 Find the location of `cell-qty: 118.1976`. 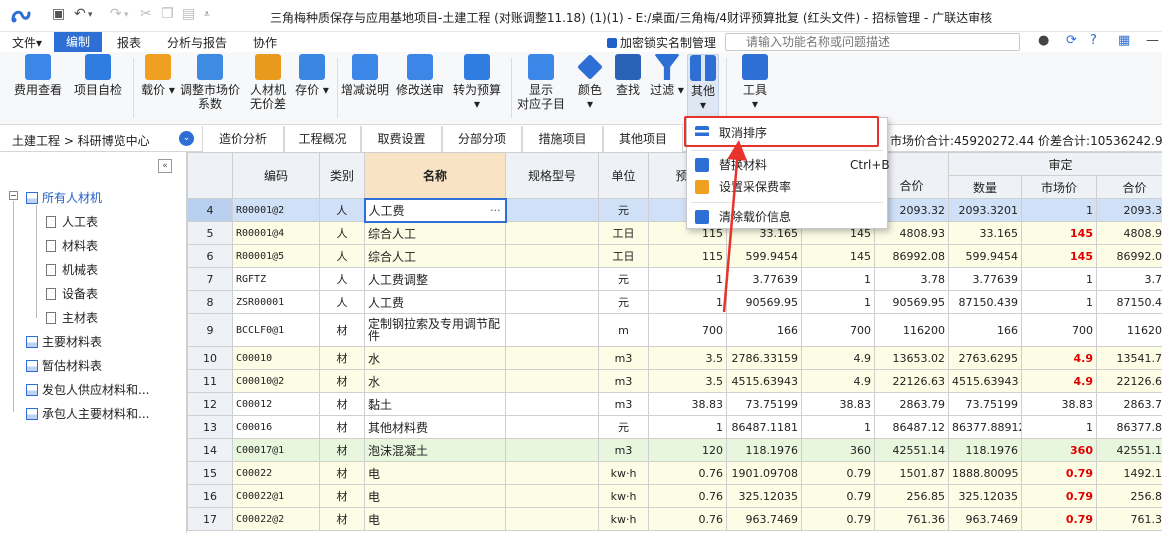

cell-qty: 118.1976 is located at coordinates (764, 450).